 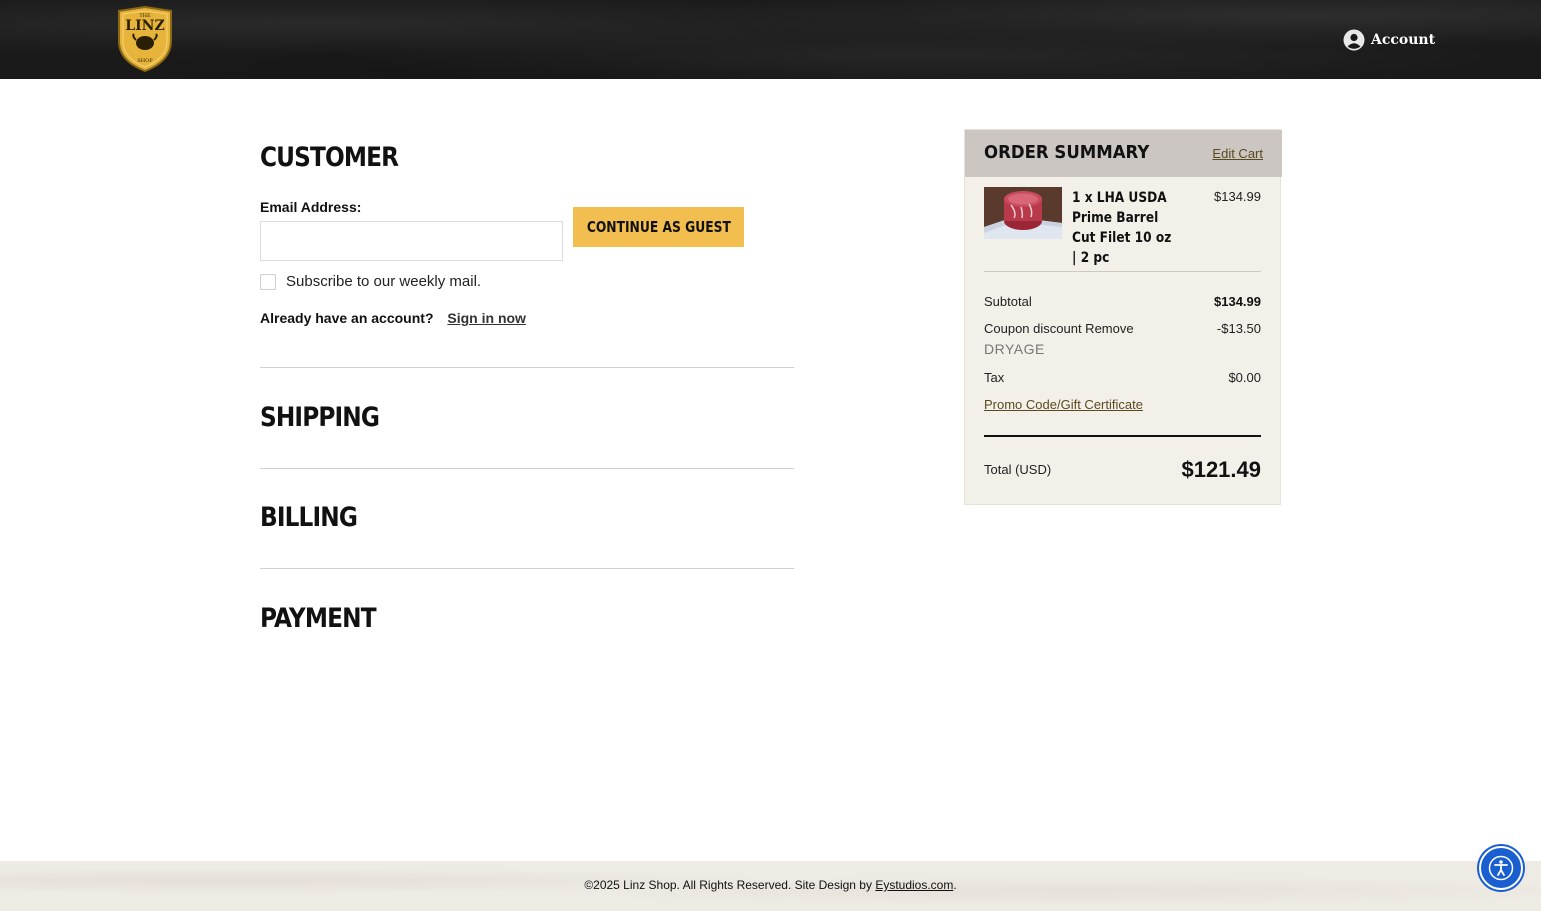 I want to click on sign-in-link: Sign in now, so click(x=486, y=318).